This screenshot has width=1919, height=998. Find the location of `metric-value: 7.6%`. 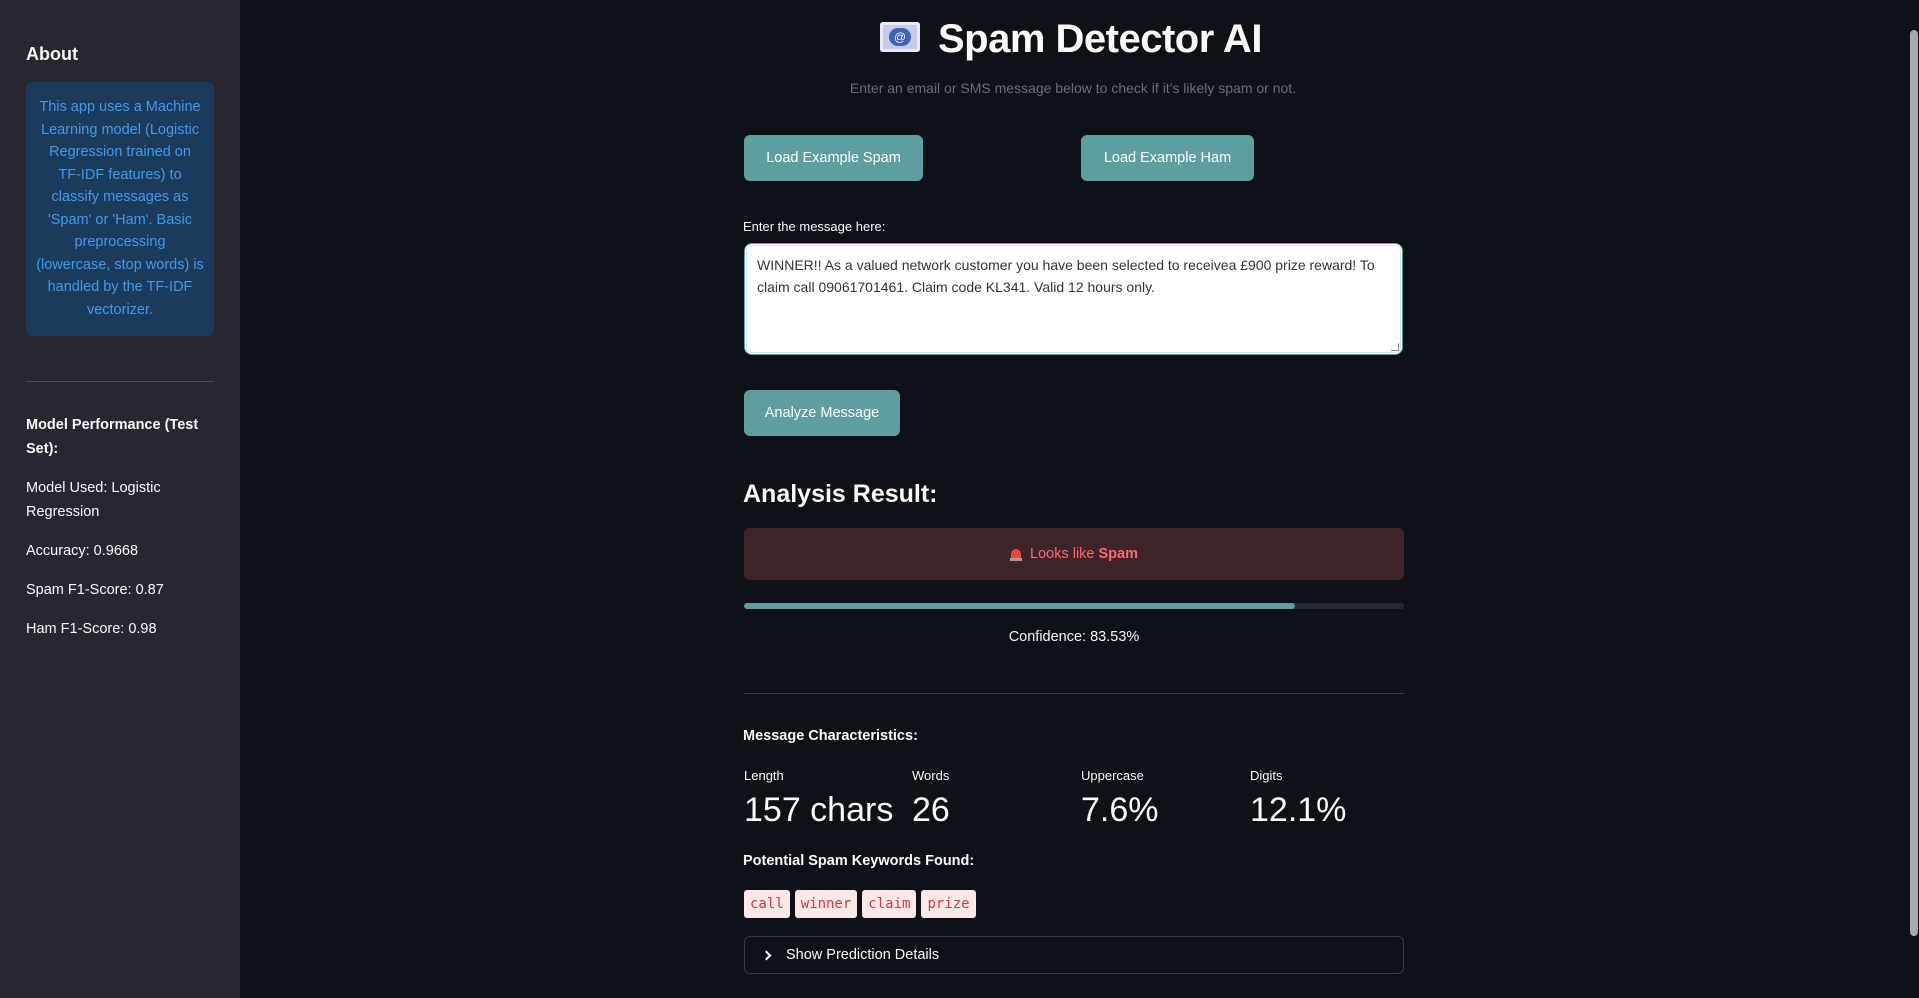

metric-value: 7.6% is located at coordinates (1120, 810).